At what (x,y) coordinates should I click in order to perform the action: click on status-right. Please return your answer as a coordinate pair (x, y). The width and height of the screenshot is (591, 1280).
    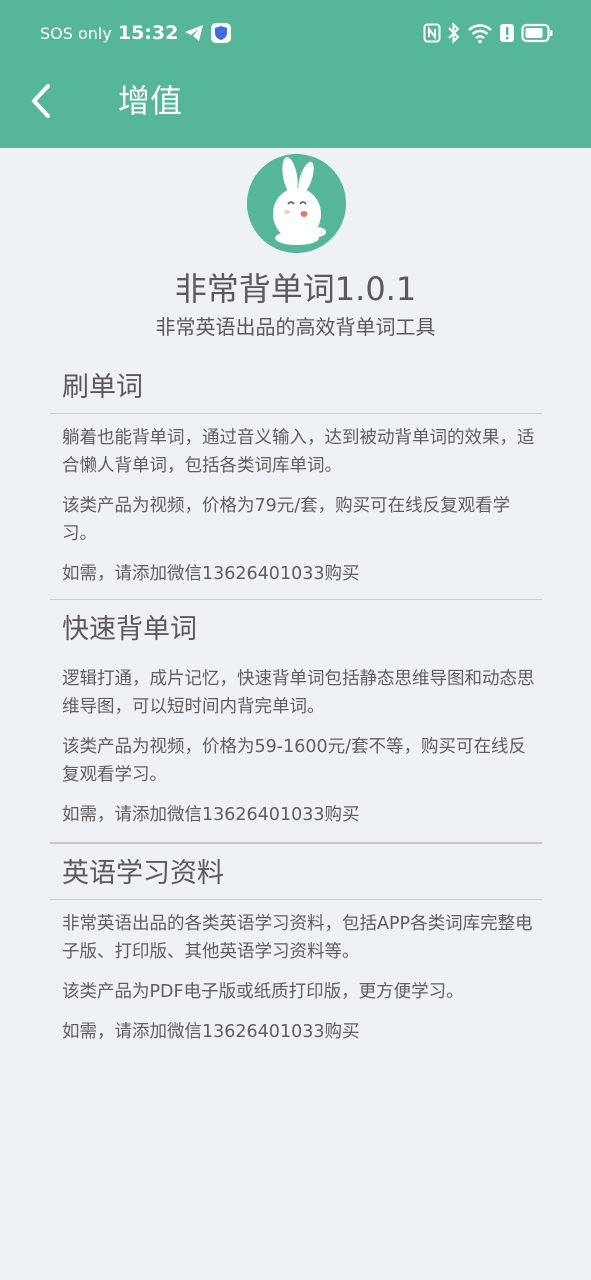
    Looking at the image, I should click on (488, 33).